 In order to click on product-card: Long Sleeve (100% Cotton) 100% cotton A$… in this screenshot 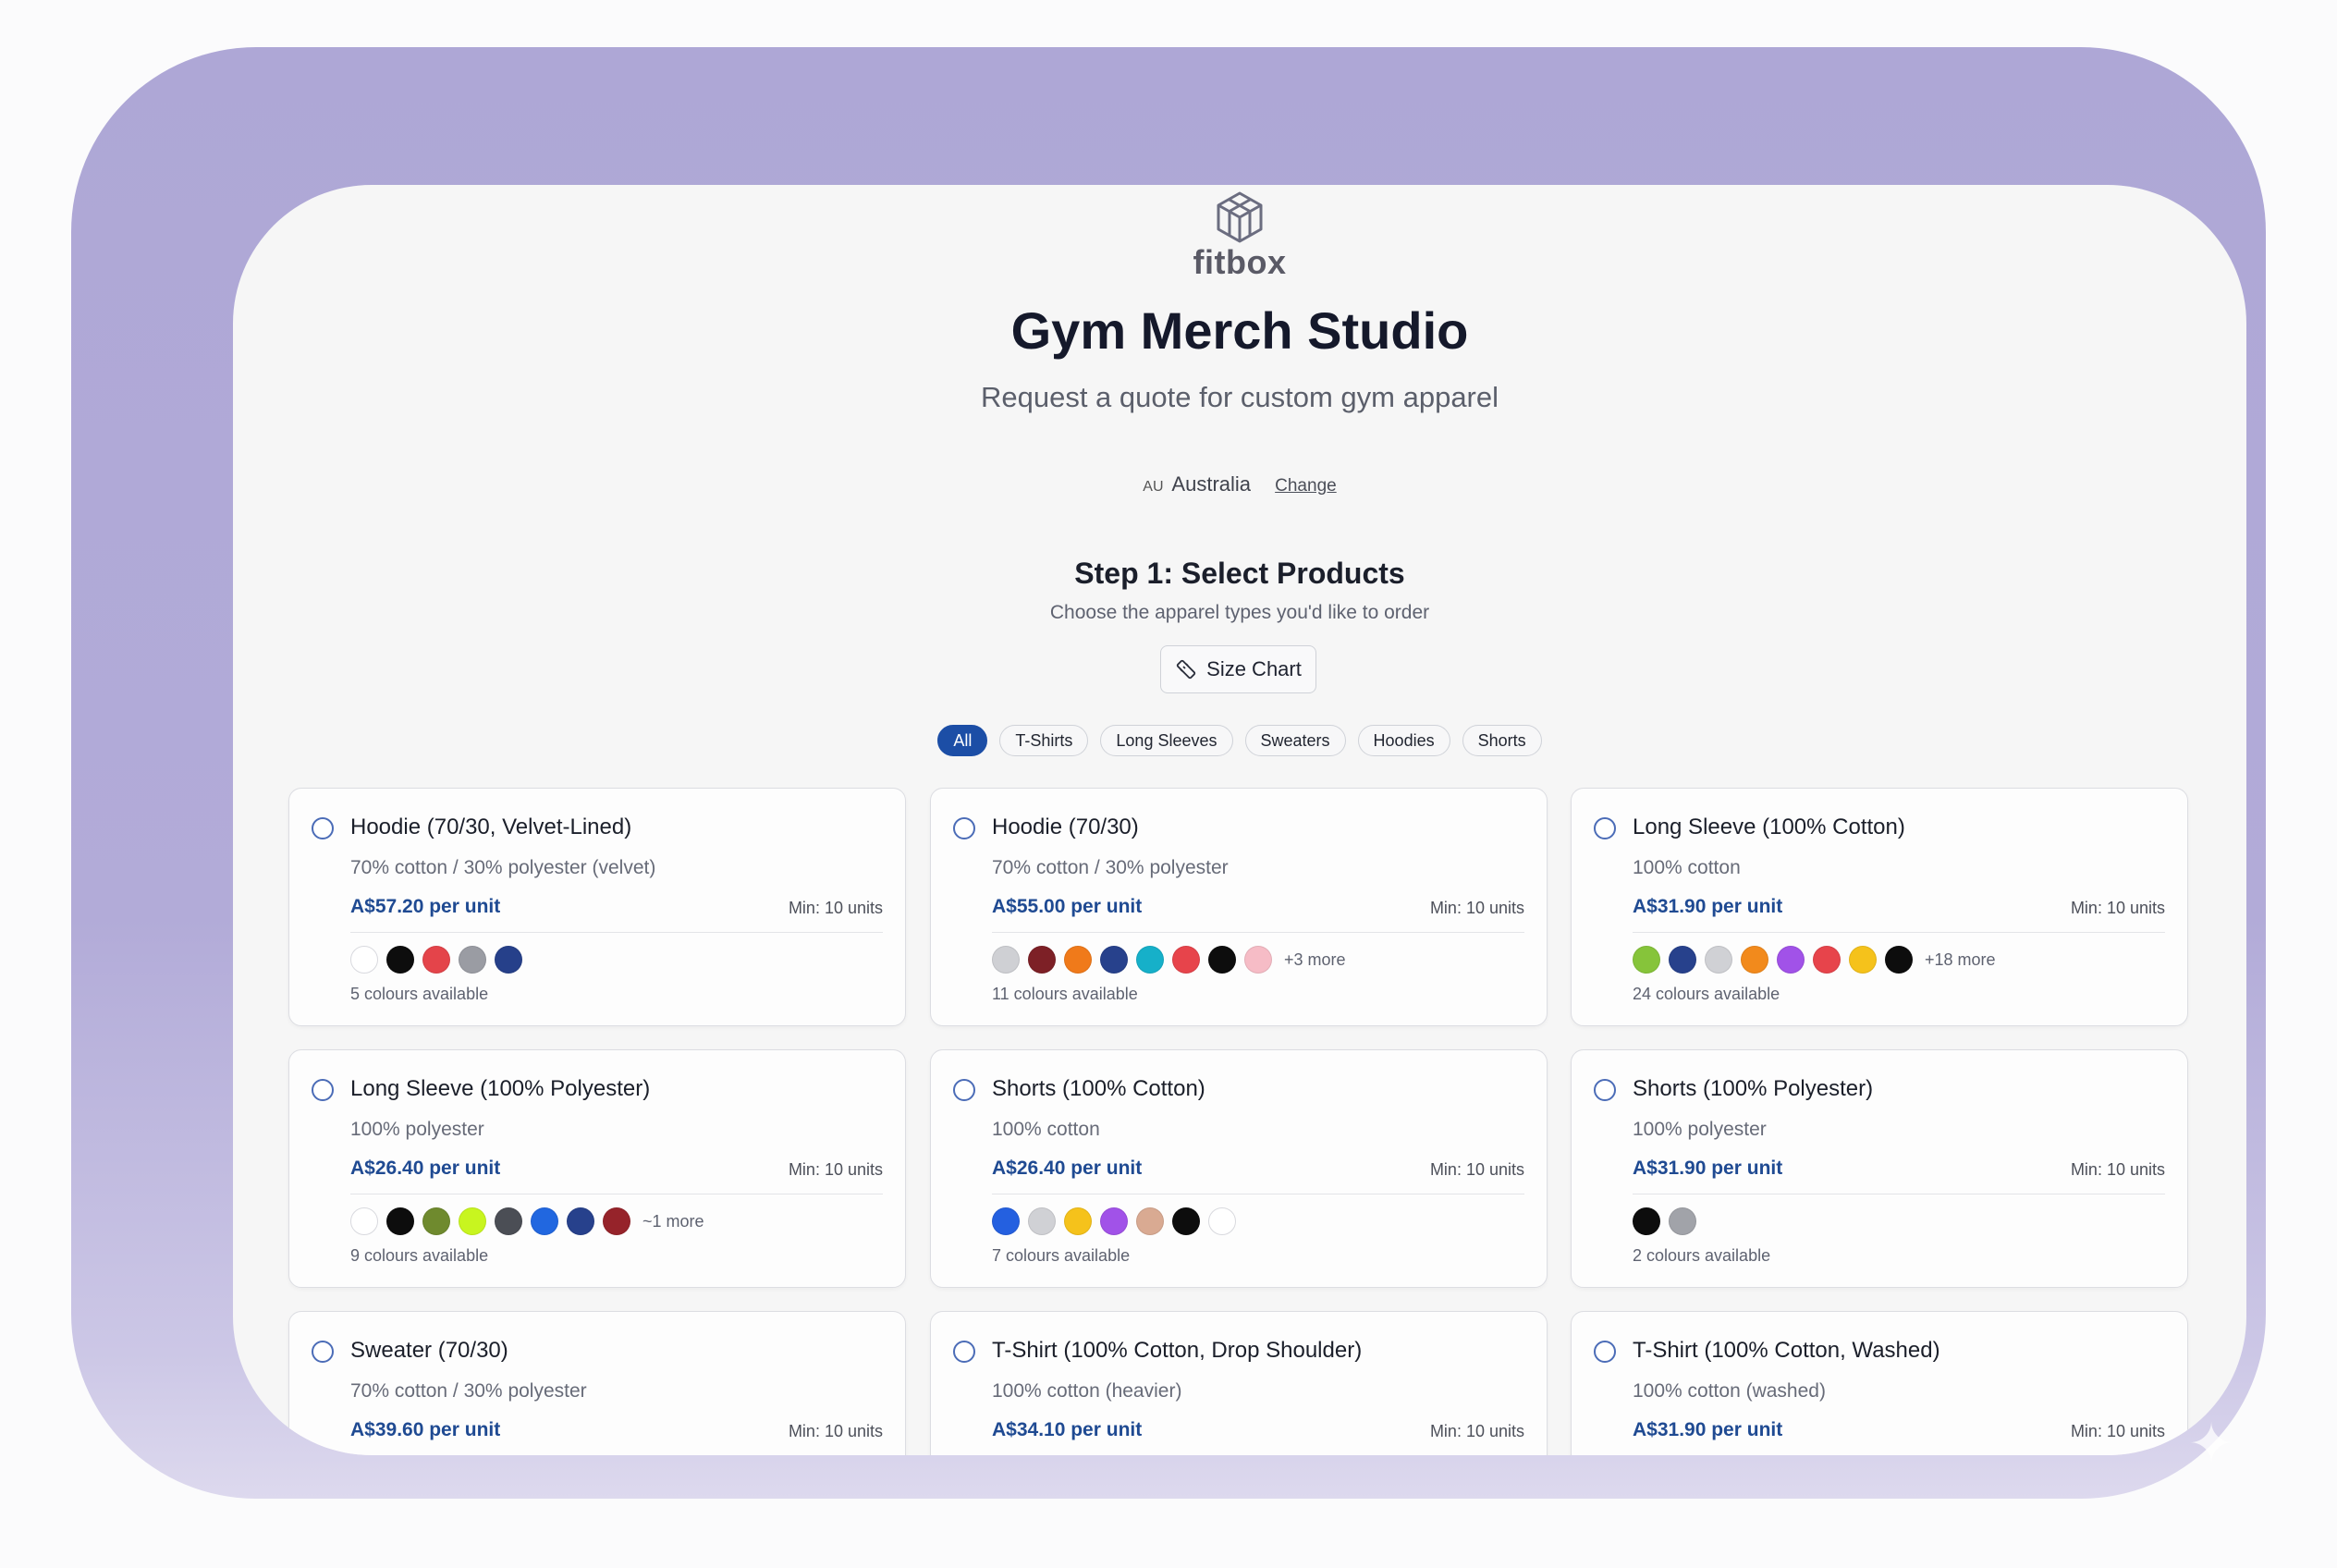, I will do `click(1879, 907)`.